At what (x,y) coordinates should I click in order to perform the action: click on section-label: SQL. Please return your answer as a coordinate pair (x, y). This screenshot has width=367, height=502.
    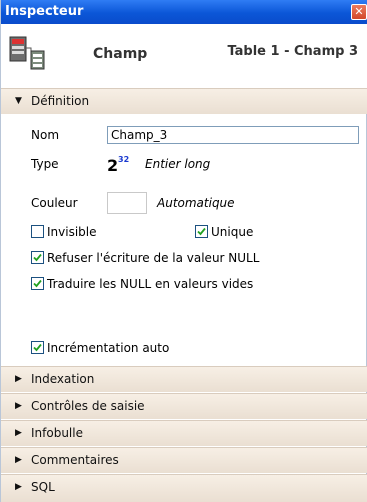
    Looking at the image, I should click on (43, 487).